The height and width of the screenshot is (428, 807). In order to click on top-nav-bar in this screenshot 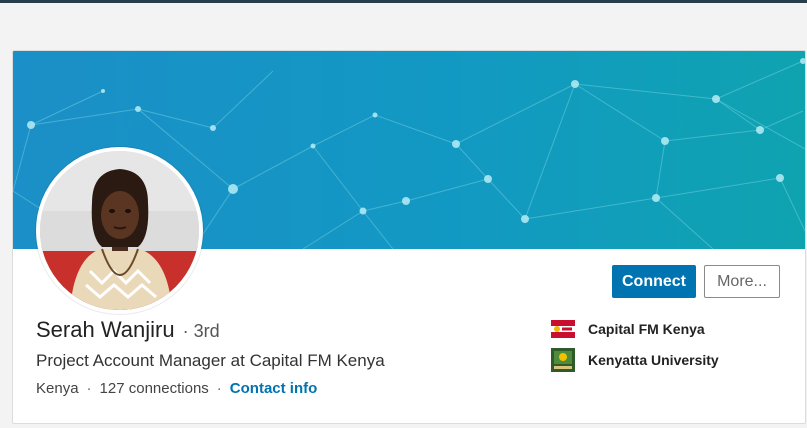, I will do `click(403, 1)`.